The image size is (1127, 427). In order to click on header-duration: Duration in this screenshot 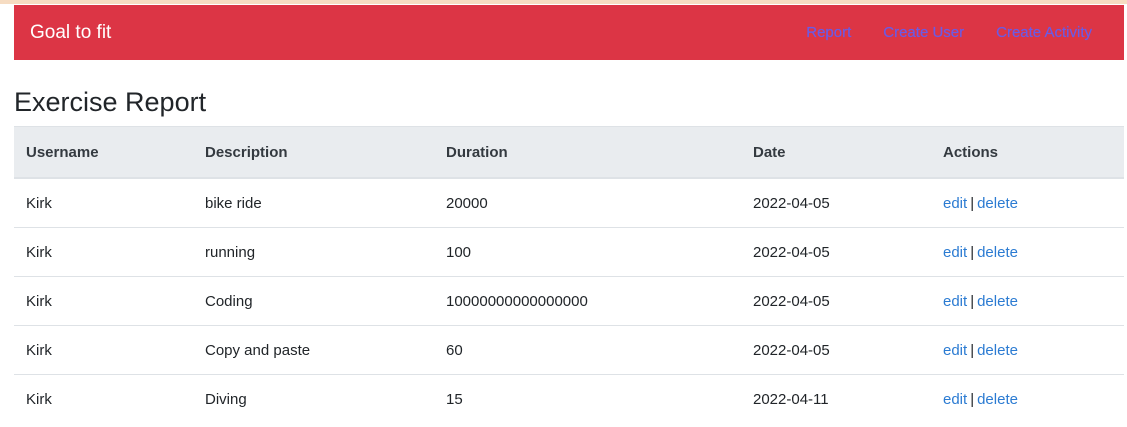, I will do `click(587, 152)`.